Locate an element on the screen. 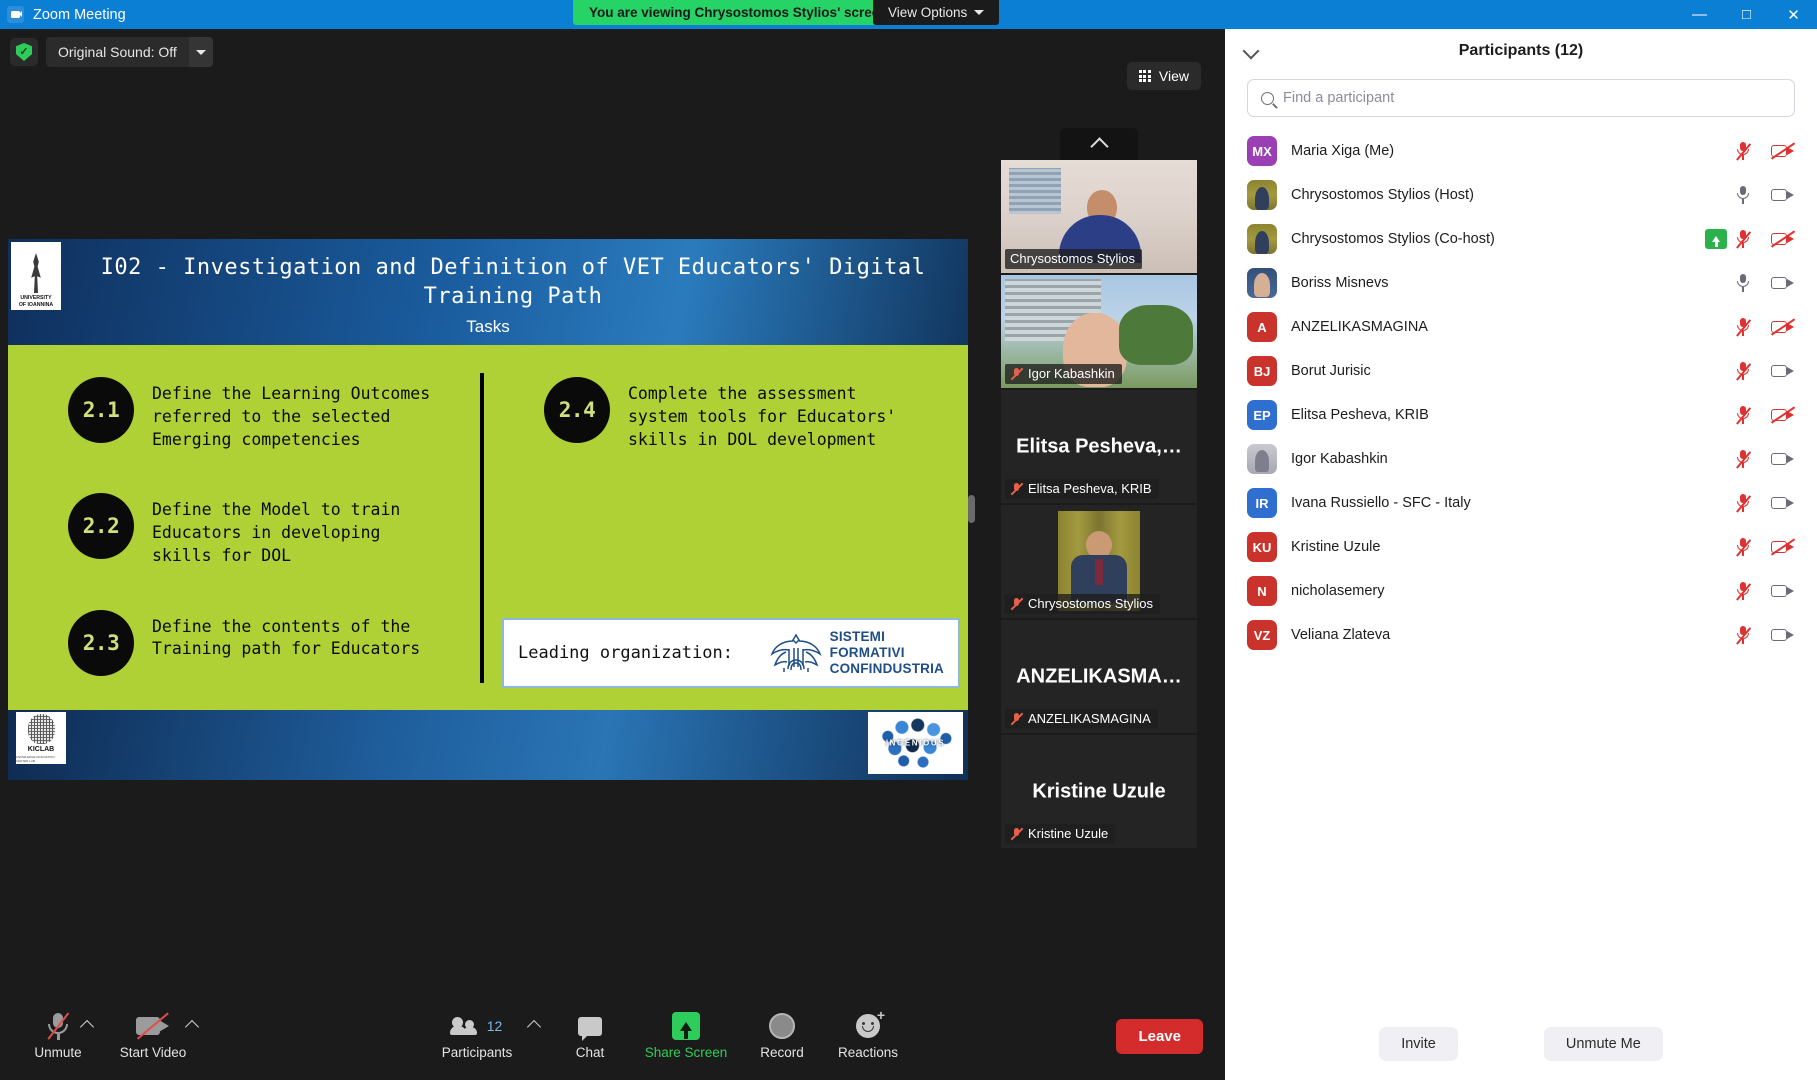 Image resolution: width=1817 pixels, height=1080 pixels. unmute-me-button: Unmute Me is located at coordinates (1603, 1044).